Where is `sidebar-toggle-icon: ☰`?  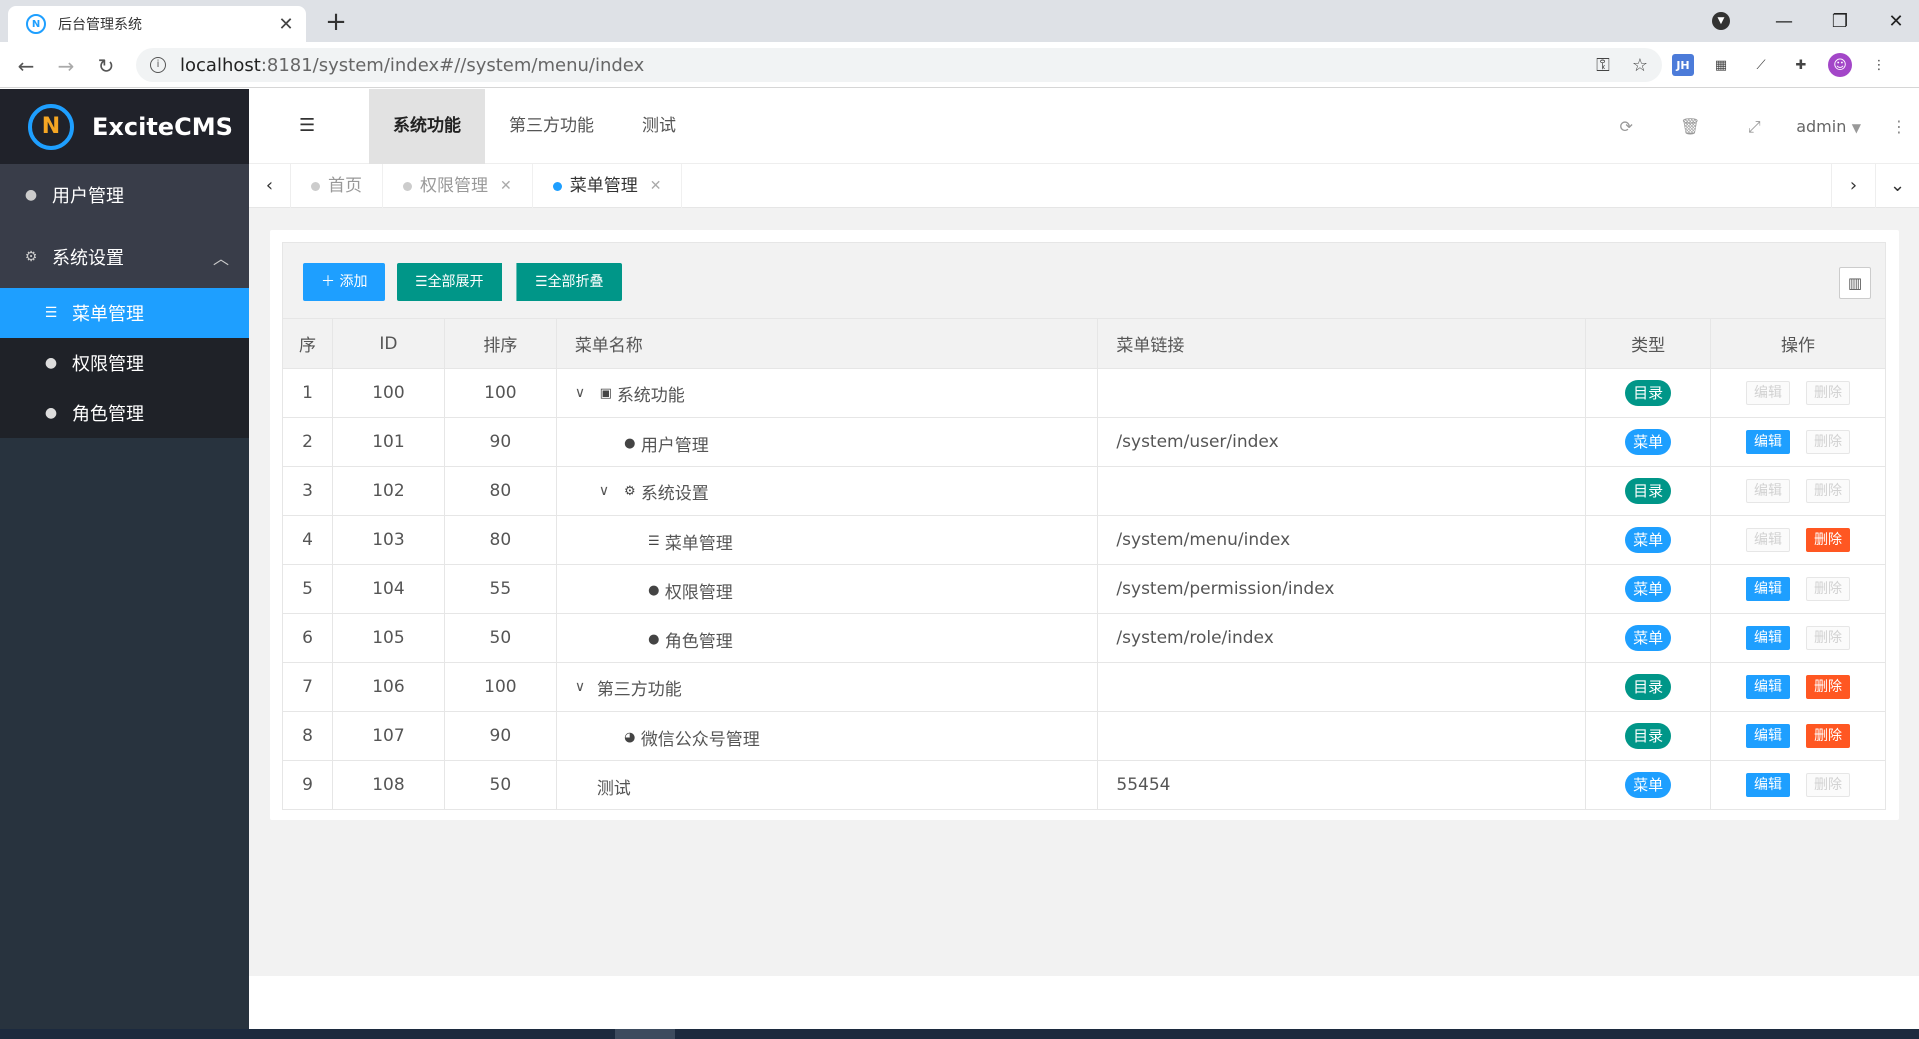
sidebar-toggle-icon: ☰ is located at coordinates (307, 125).